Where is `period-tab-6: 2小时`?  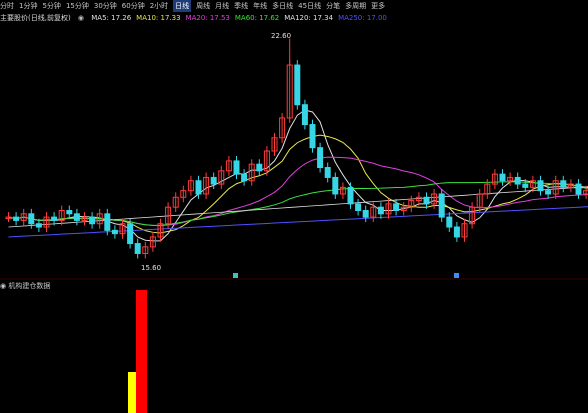
period-tab-6: 2小时 is located at coordinates (159, 6).